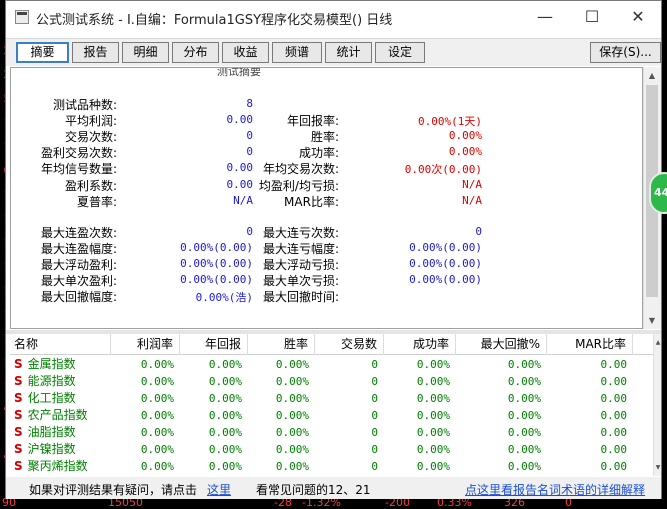  I want to click on summary-label: 测试品种数:, so click(84, 105).